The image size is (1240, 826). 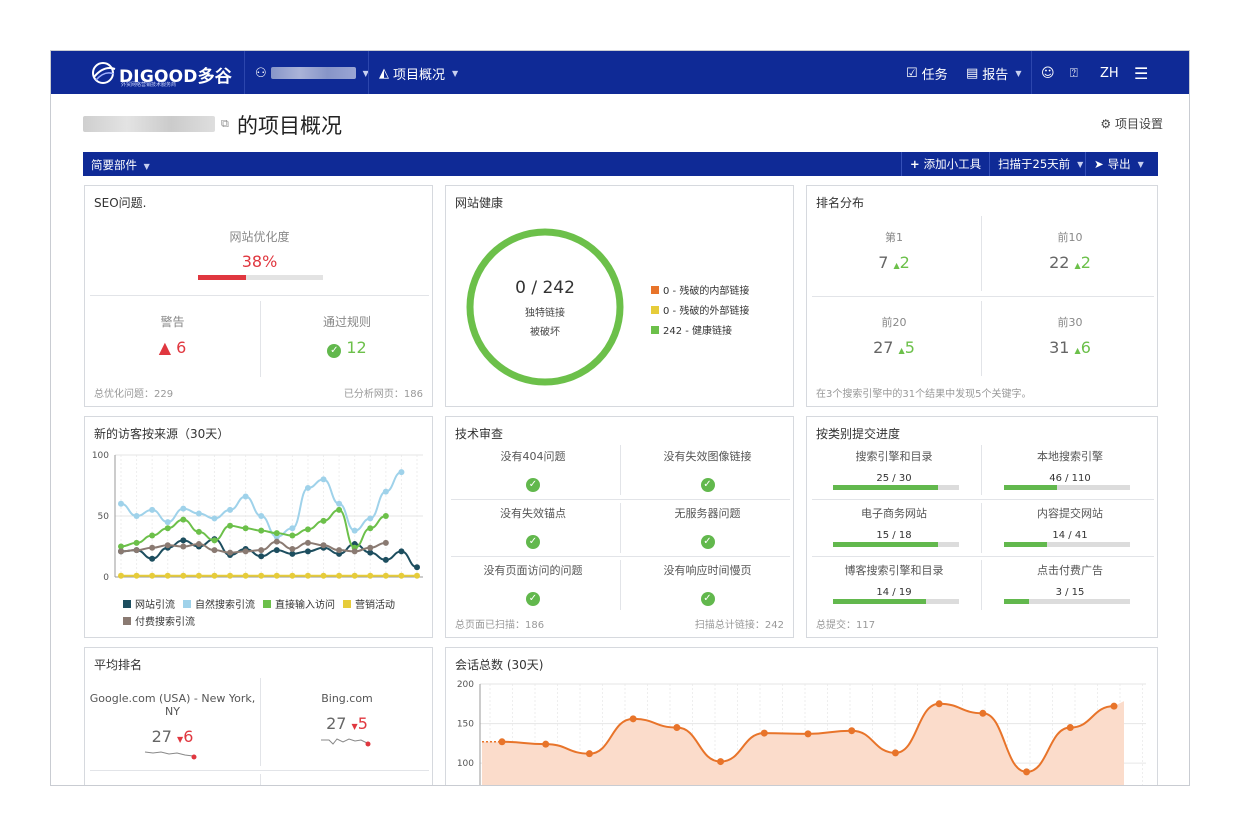 I want to click on tasks-link: ☑ 任务, so click(x=927, y=73).